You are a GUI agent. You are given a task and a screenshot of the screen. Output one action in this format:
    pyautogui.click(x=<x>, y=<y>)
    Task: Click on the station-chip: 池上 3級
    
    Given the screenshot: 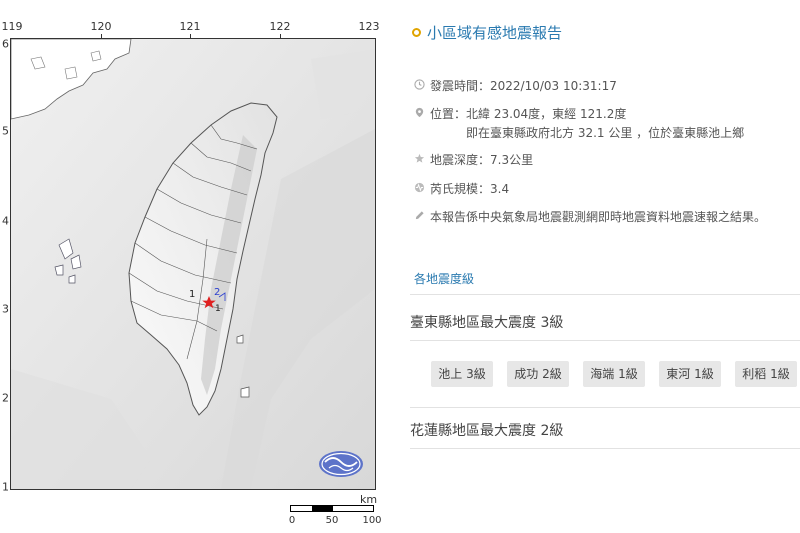 What is the action you would take?
    pyautogui.click(x=462, y=374)
    